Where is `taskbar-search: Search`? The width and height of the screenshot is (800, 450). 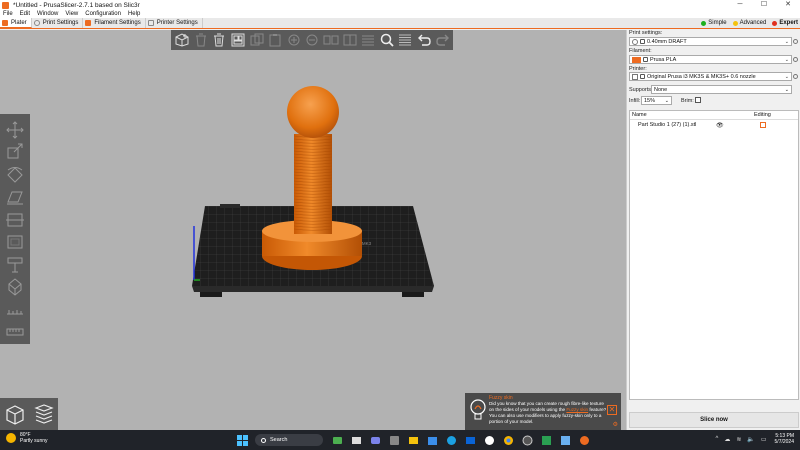
taskbar-search: Search is located at coordinates (289, 440).